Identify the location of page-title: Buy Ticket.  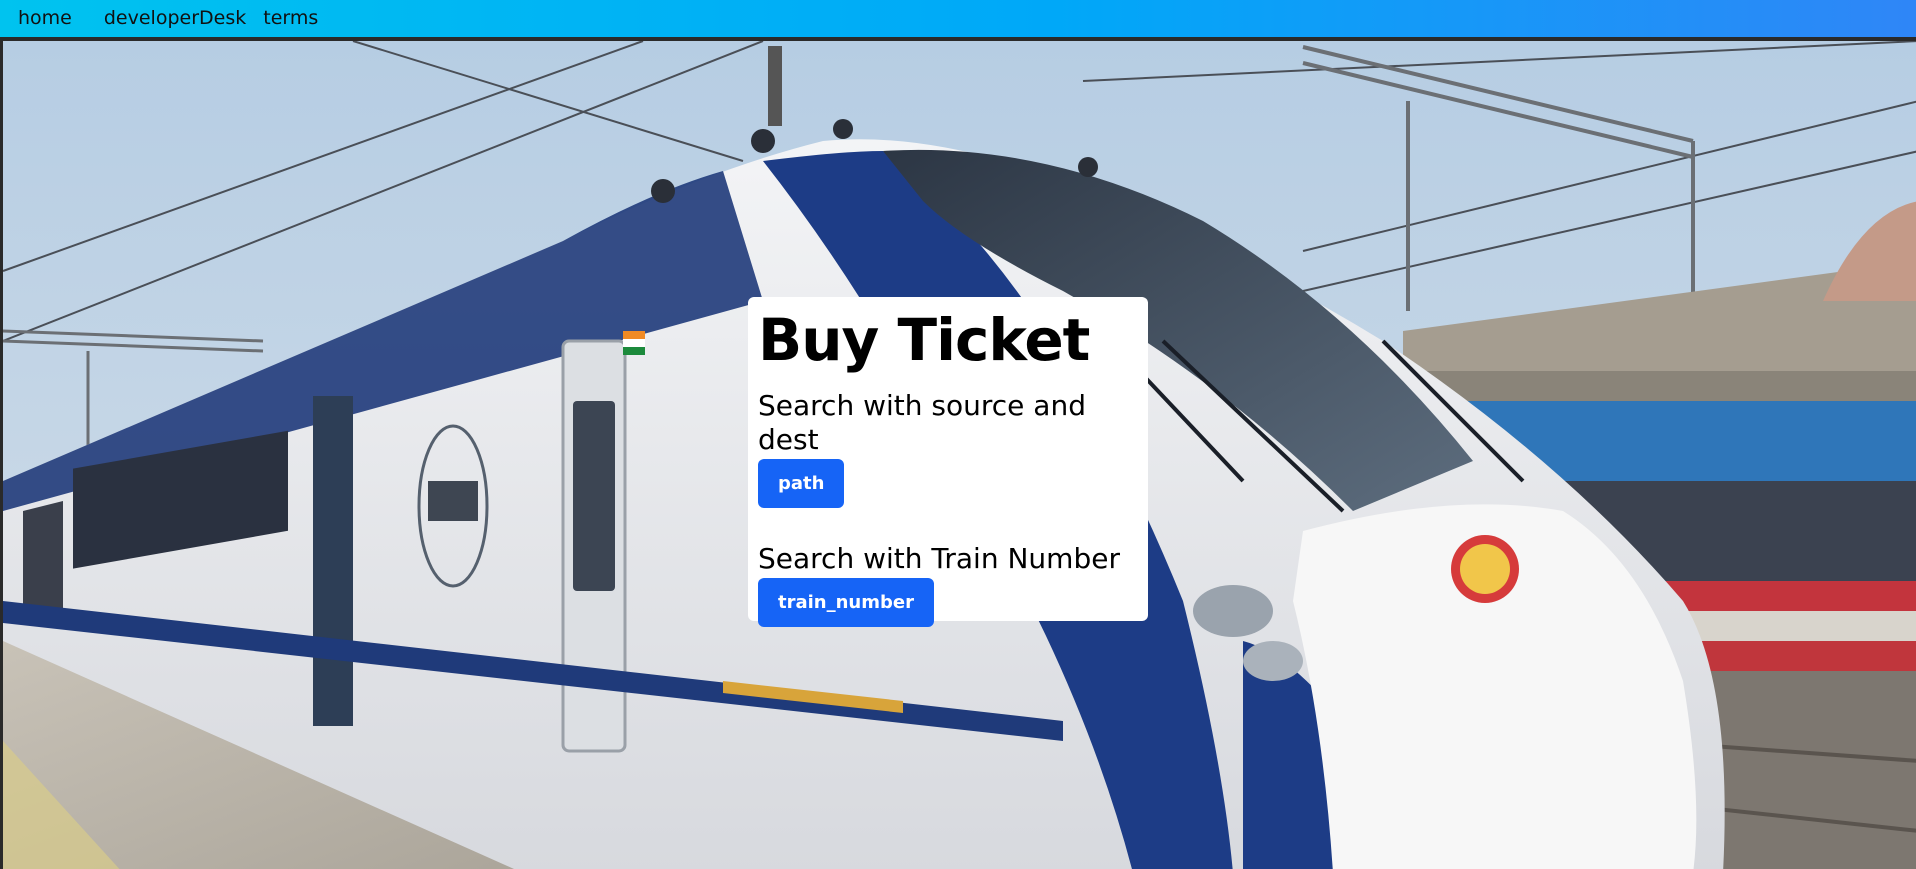
(924, 340).